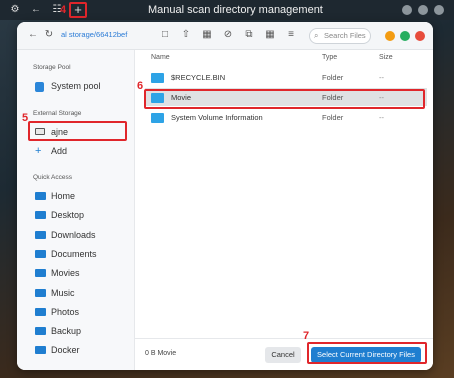 The height and width of the screenshot is (378, 454). Describe the element at coordinates (33, 35) in the screenshot. I see `back-button: ←` at that location.